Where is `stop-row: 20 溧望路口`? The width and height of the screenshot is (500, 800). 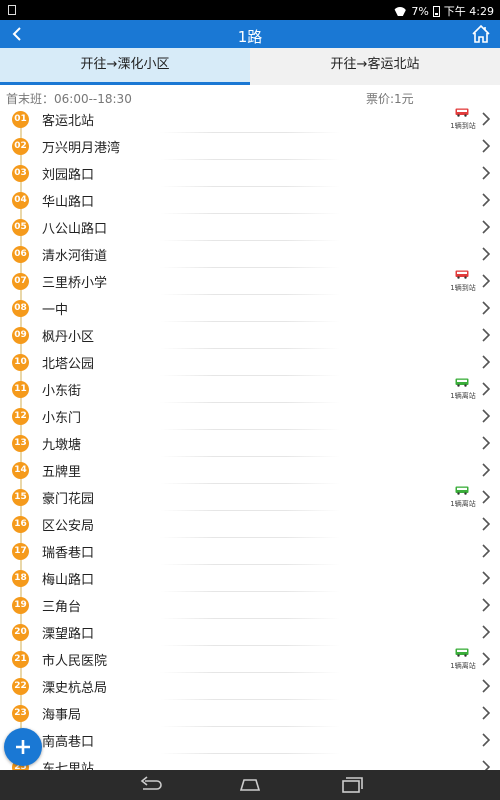
stop-row: 20 溧望路口 is located at coordinates (250, 632).